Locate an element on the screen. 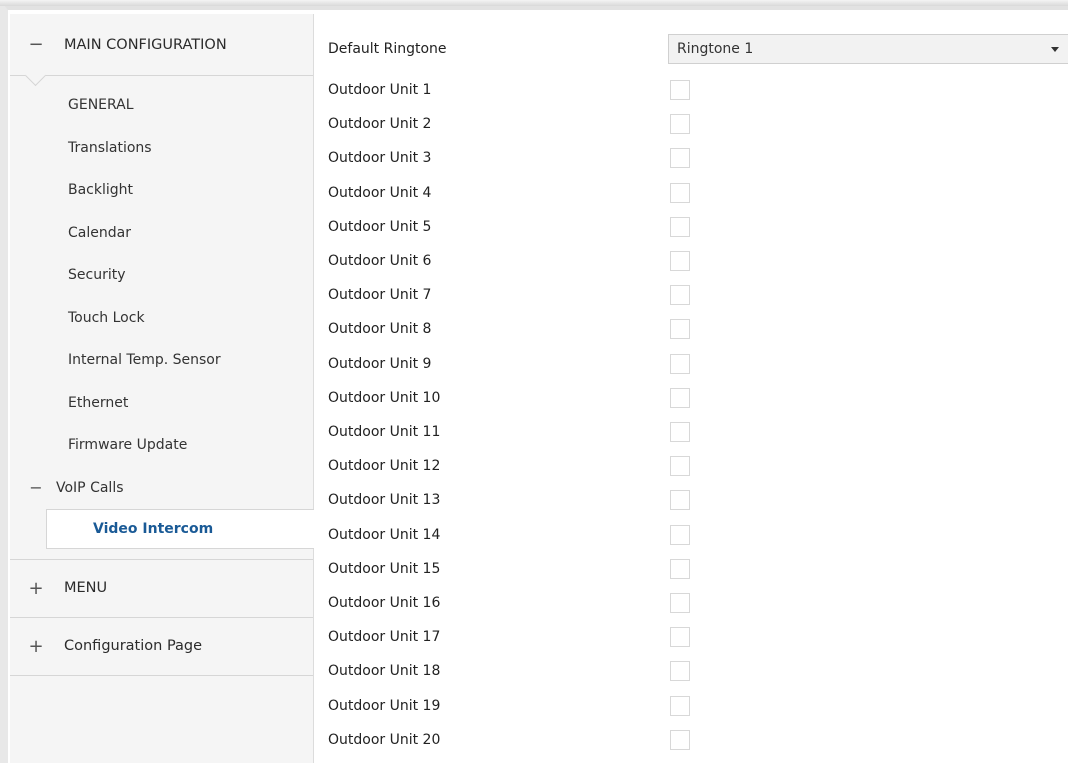 This screenshot has height=763, width=1068. outdoor-unit-label: Outdoor Unit 16 is located at coordinates (384, 603).